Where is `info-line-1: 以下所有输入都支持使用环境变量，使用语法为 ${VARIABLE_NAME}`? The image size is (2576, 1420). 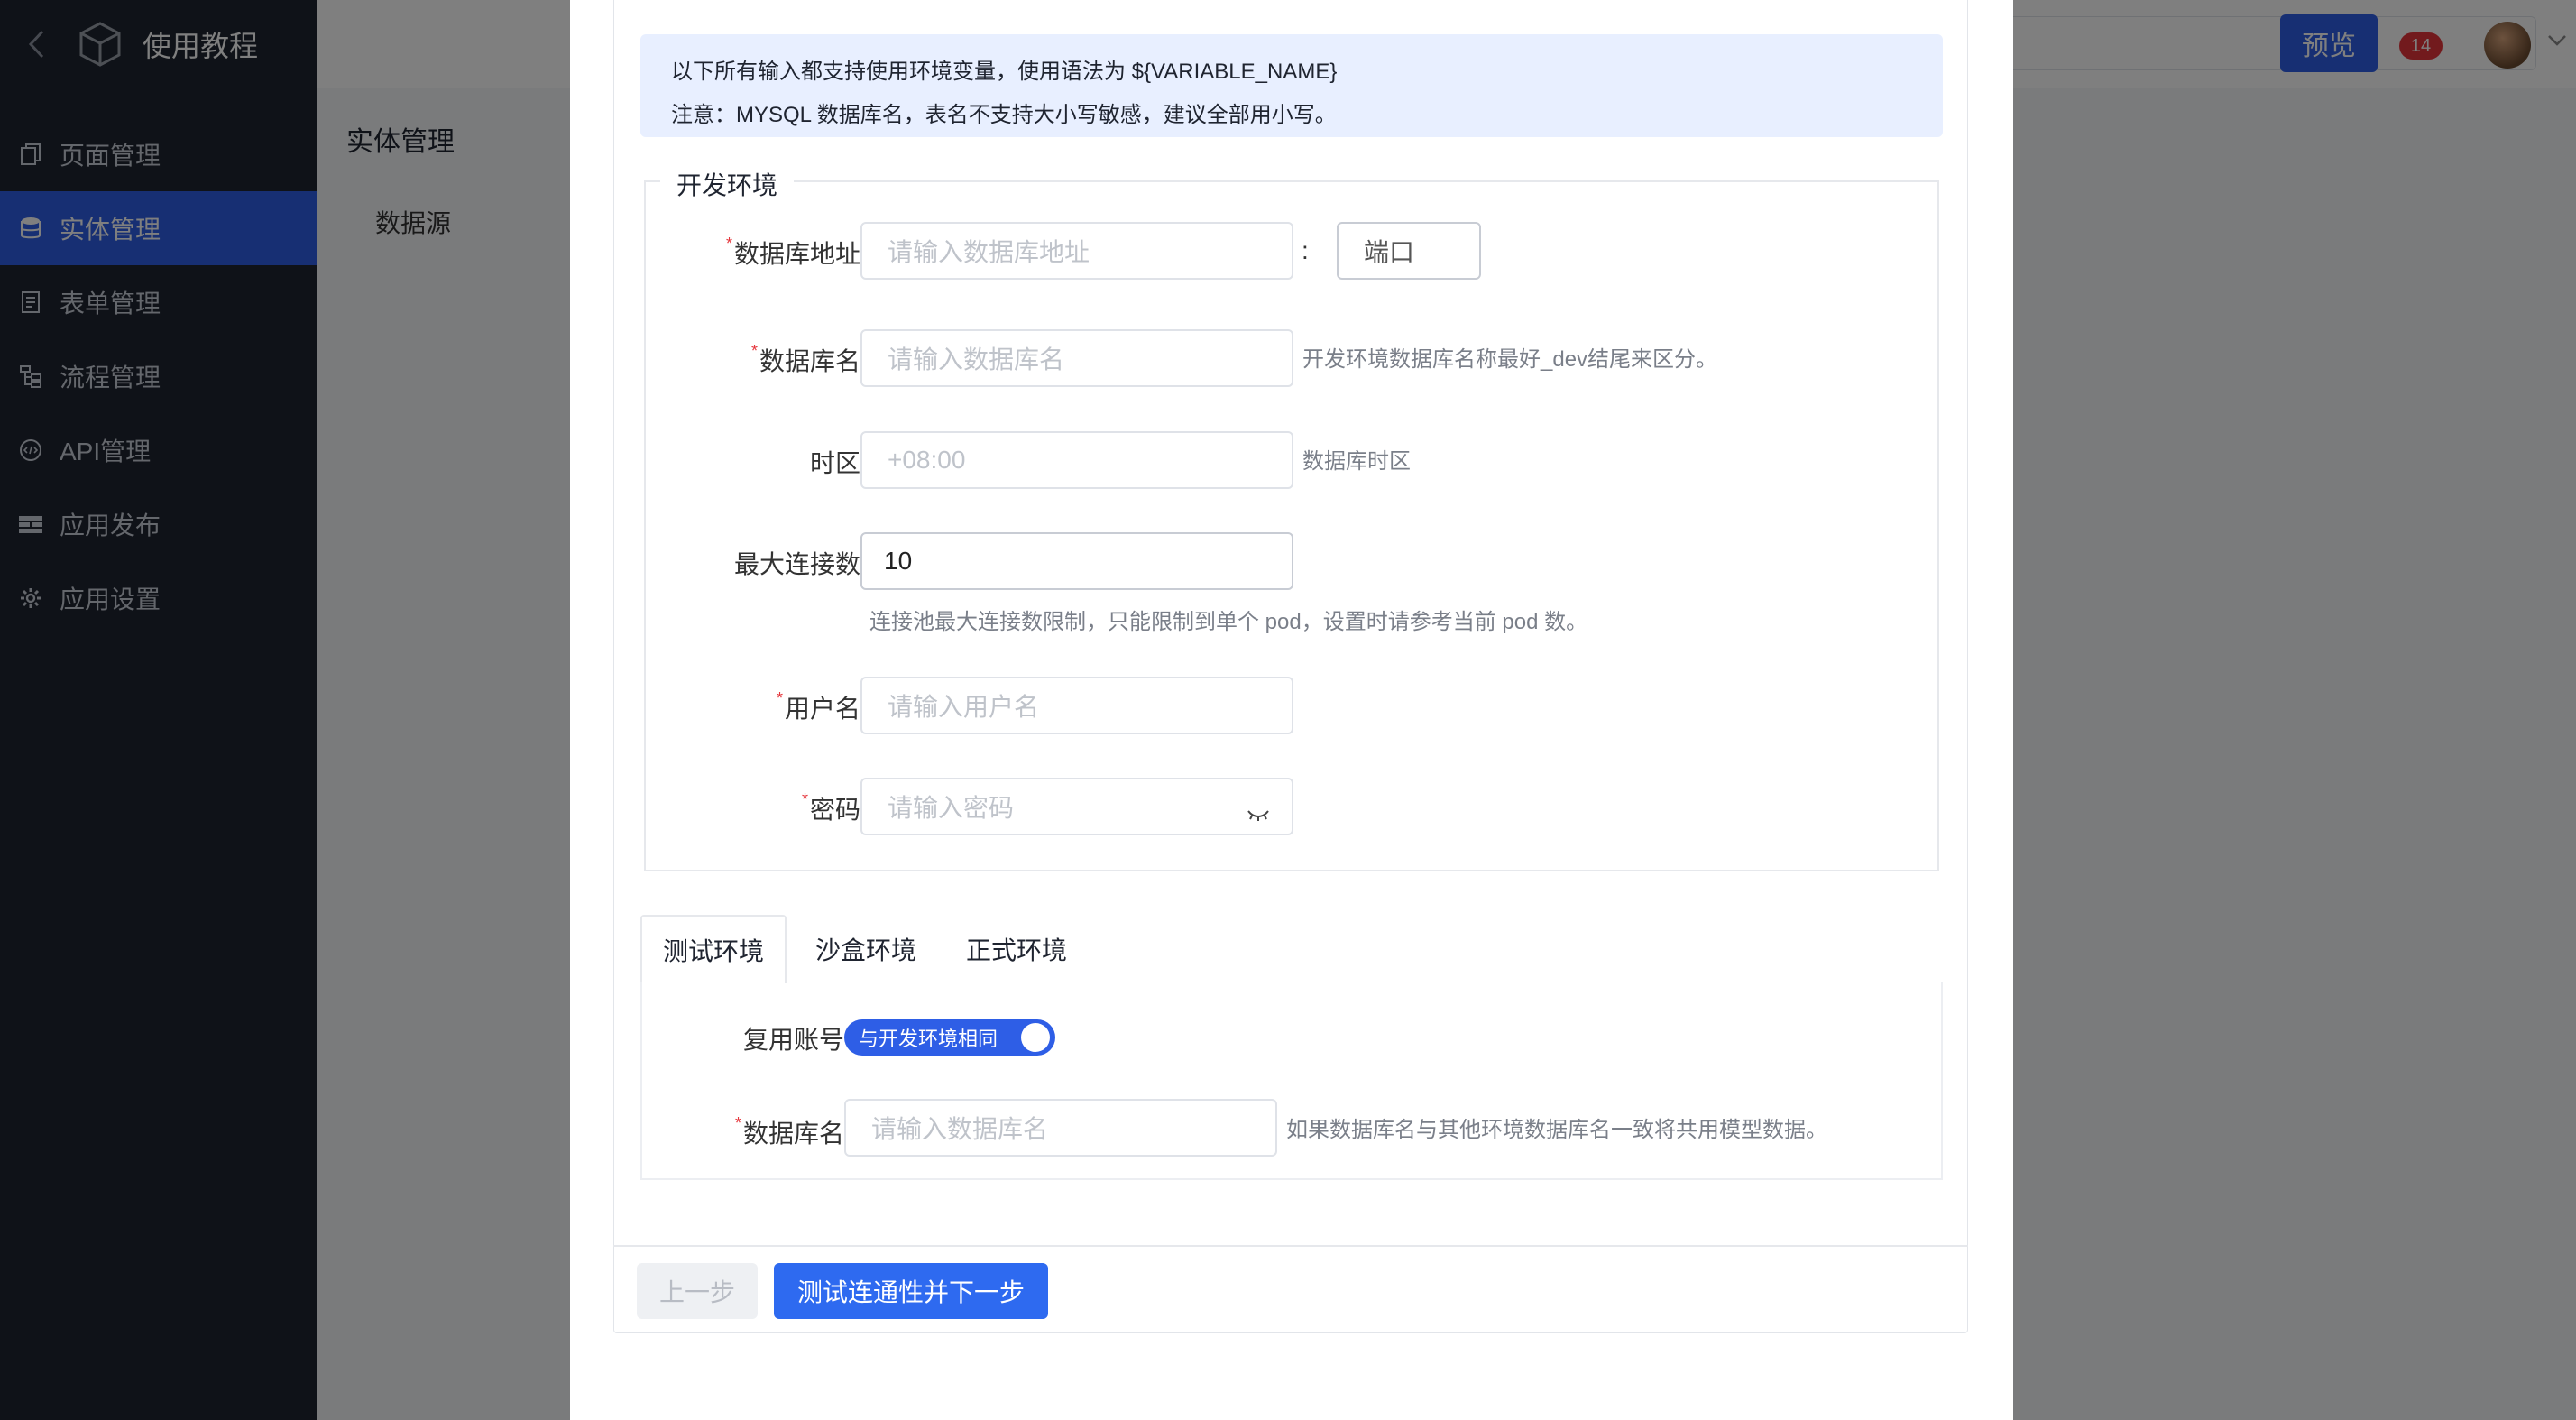 info-line-1: 以下所有输入都支持使用环境变量，使用语法为 ${VARIABLE_NAME} is located at coordinates (1005, 72).